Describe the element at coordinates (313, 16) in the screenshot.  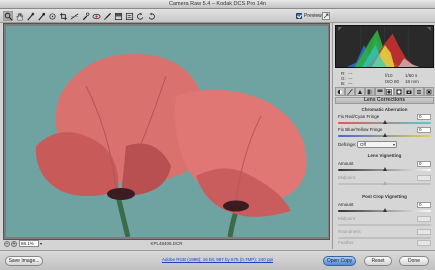
I see `preview-label: Preview` at that location.